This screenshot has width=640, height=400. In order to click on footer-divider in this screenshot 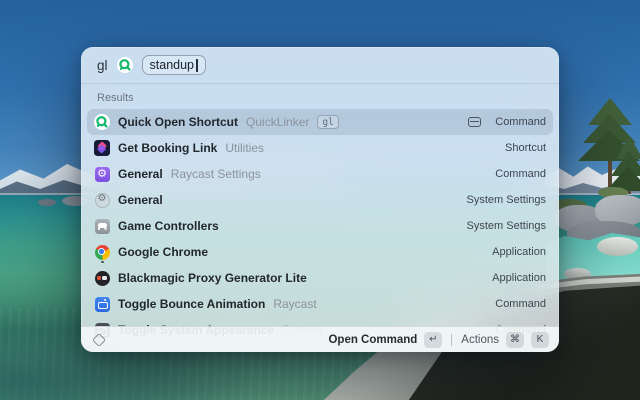, I will do `click(452, 339)`.